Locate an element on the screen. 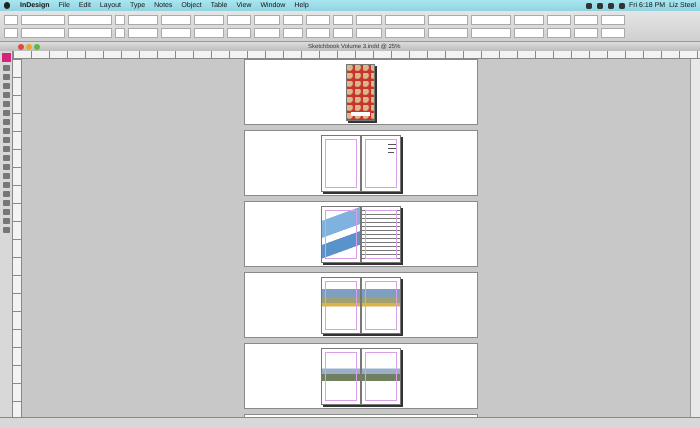 The height and width of the screenshot is (428, 700). minimize-button is located at coordinates (29, 47).